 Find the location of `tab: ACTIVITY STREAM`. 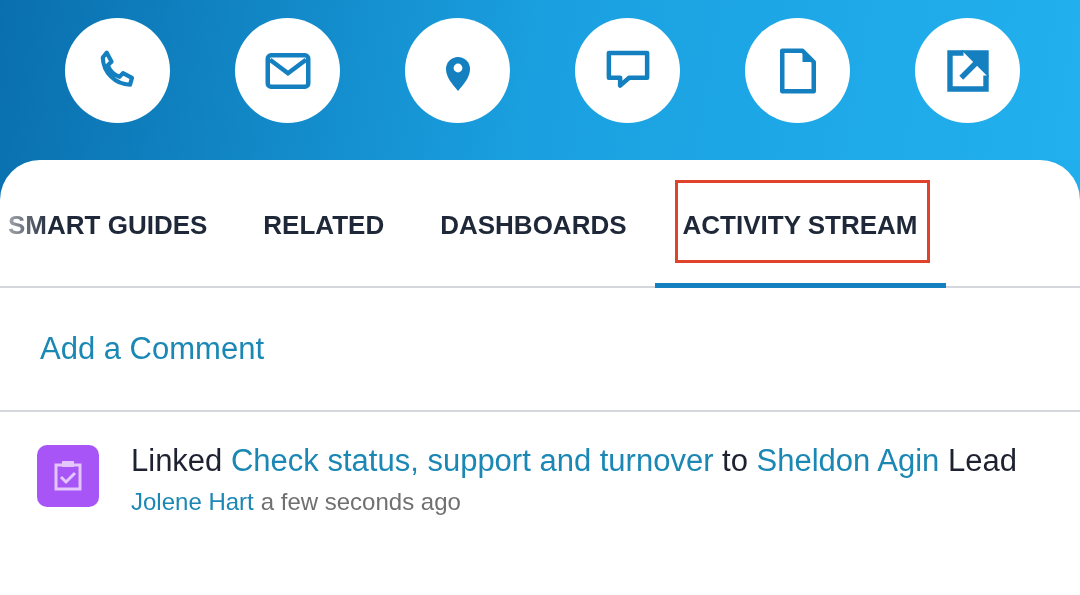

tab: ACTIVITY STREAM is located at coordinates (800, 224).